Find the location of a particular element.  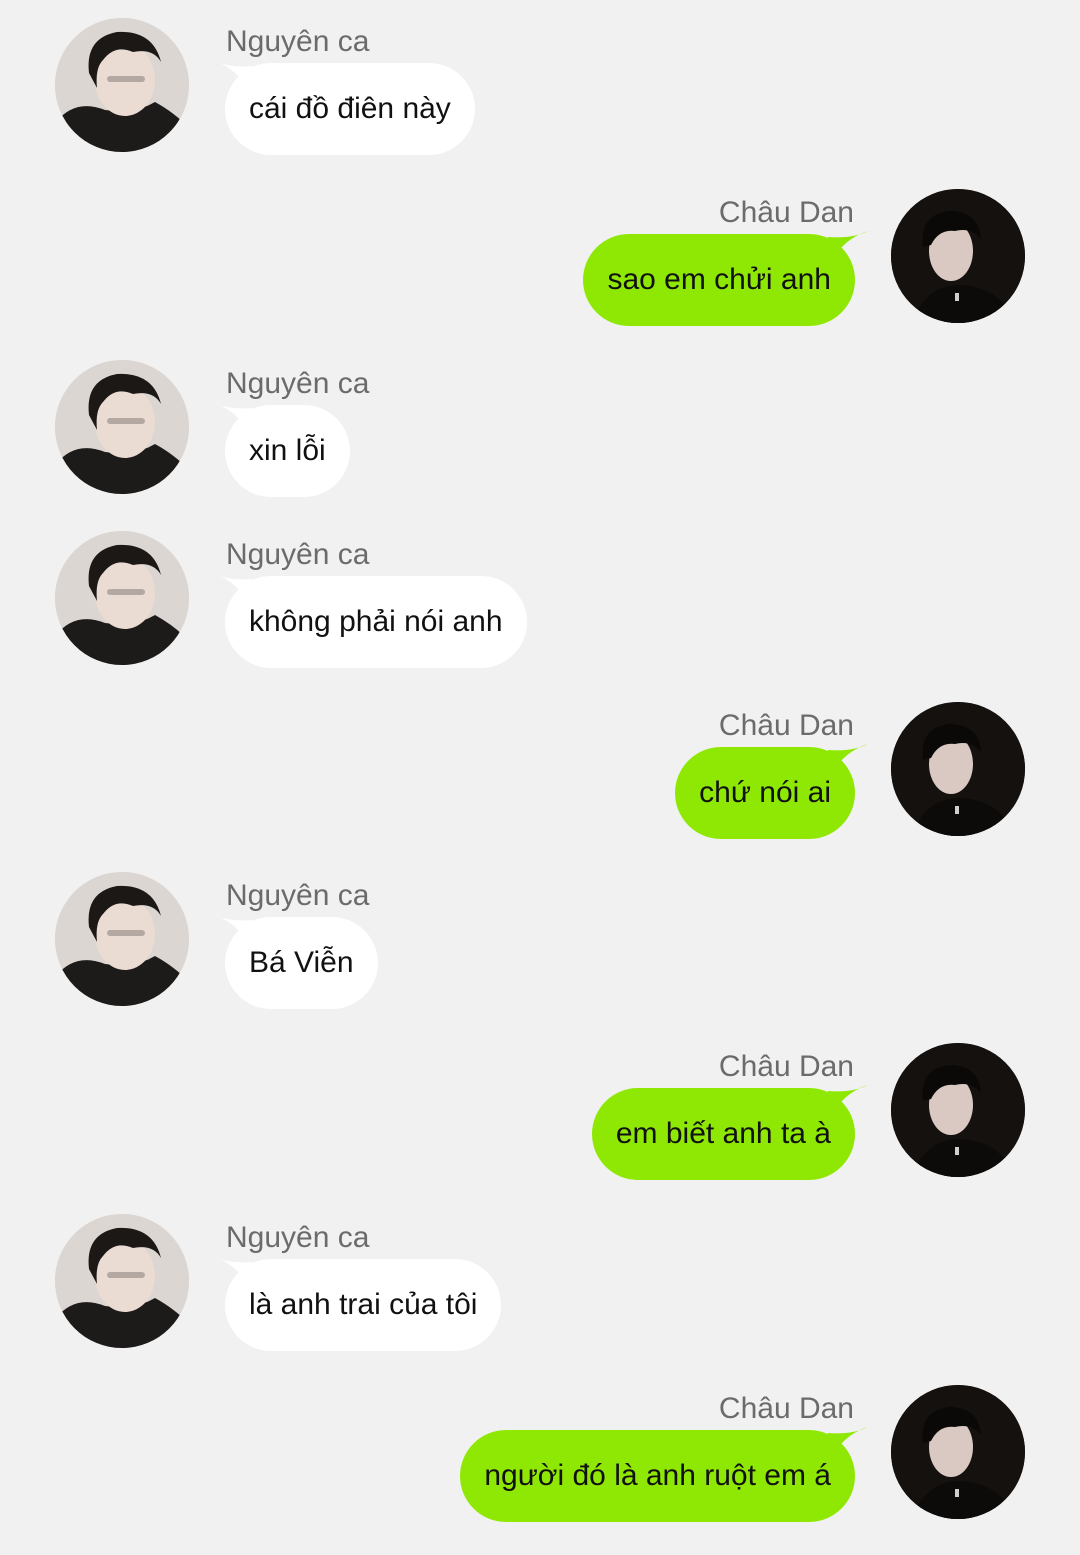

message-row: Nguyên ca xin lỗi is located at coordinates (540, 430).